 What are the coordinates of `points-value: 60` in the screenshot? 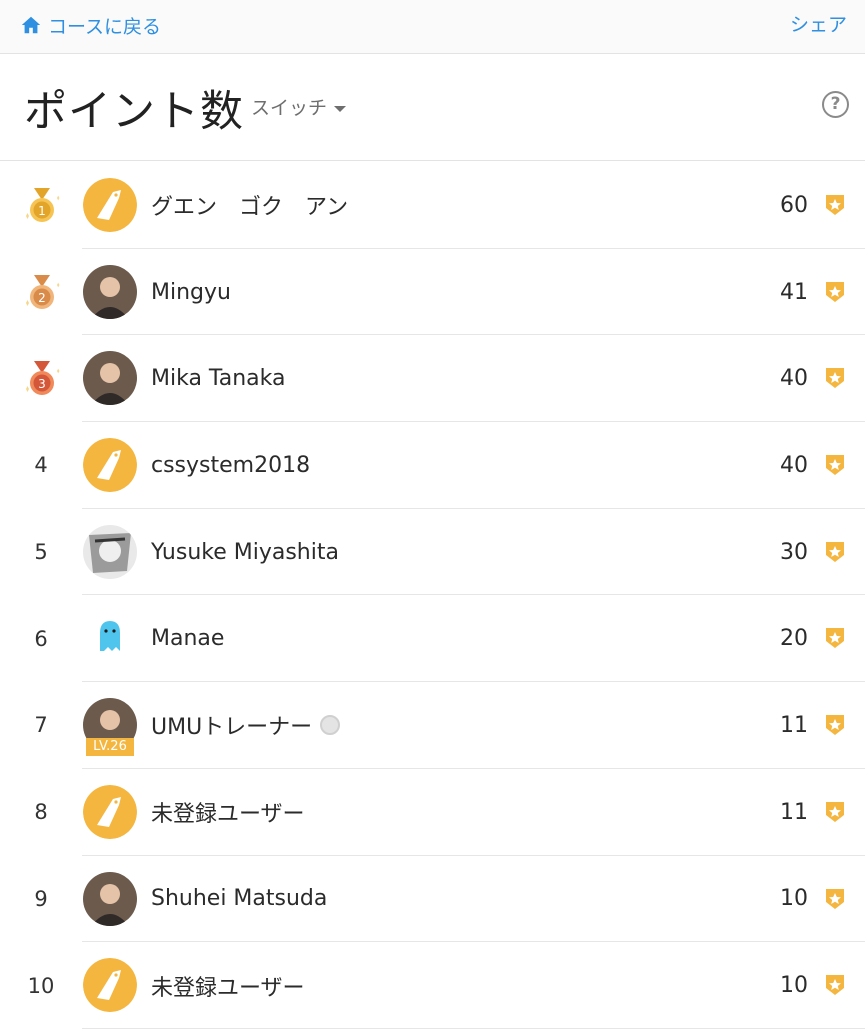 It's located at (794, 205).